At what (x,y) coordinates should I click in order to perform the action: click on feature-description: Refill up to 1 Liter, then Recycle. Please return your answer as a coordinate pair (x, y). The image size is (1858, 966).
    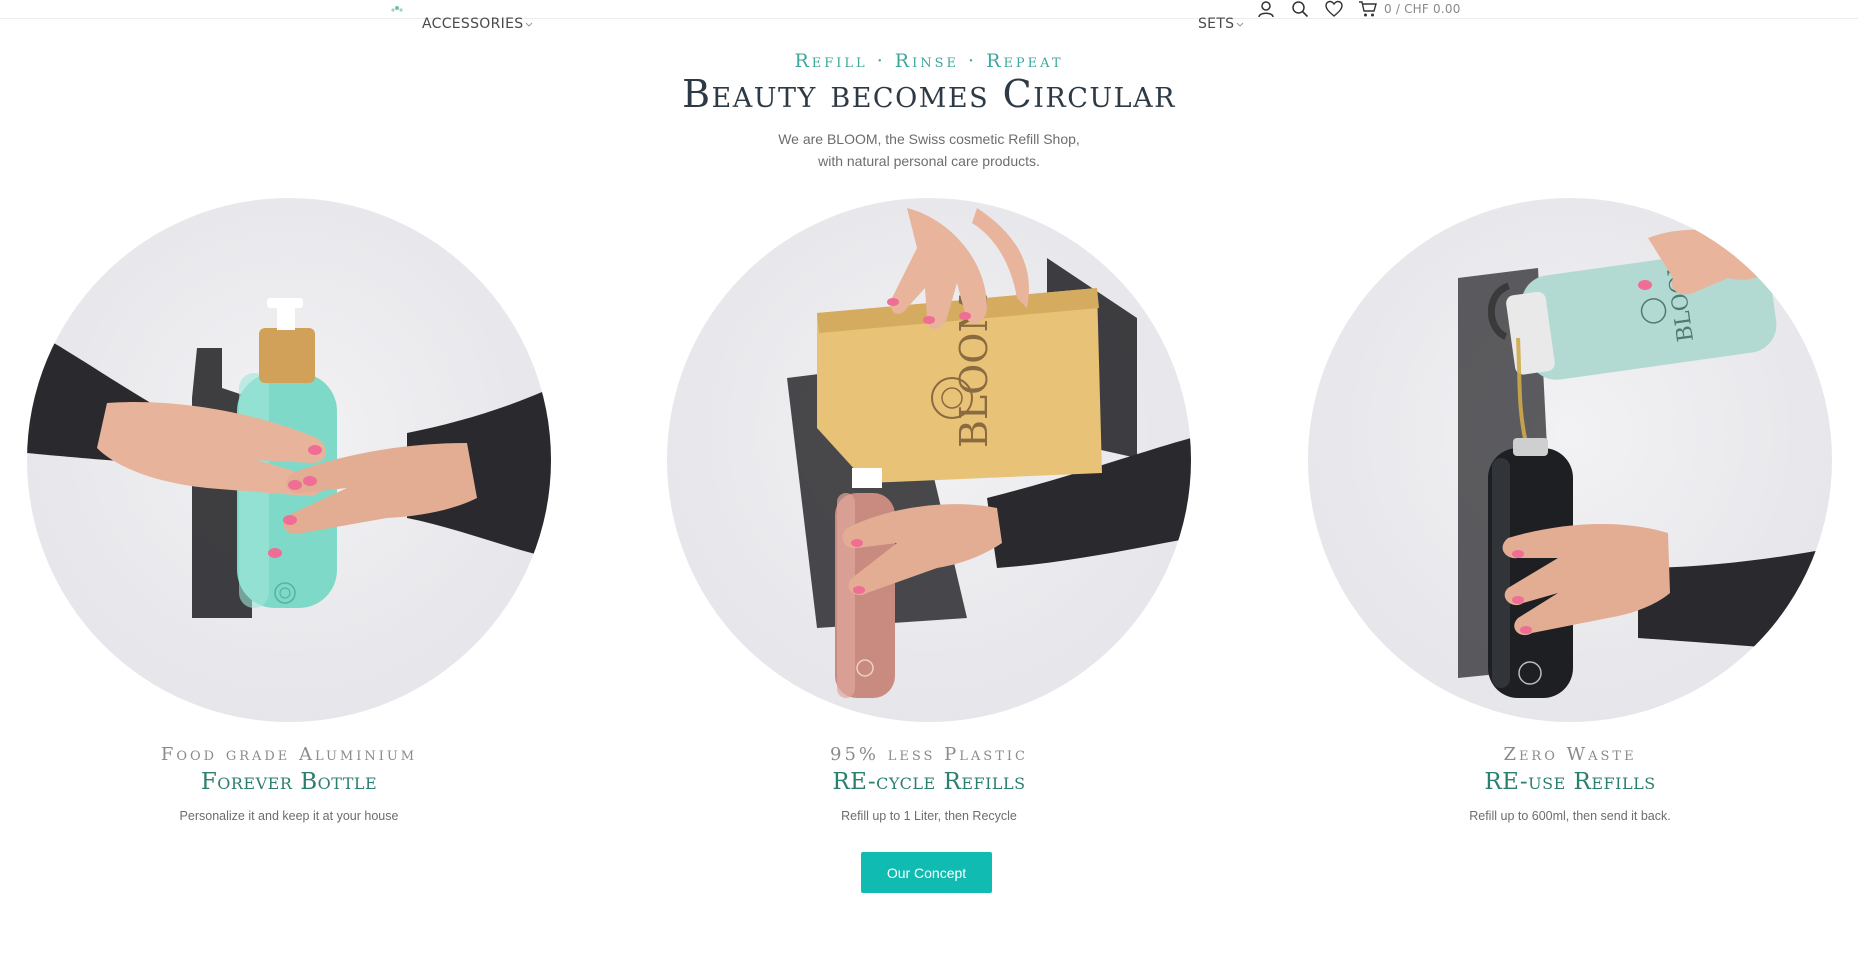
    Looking at the image, I should click on (929, 816).